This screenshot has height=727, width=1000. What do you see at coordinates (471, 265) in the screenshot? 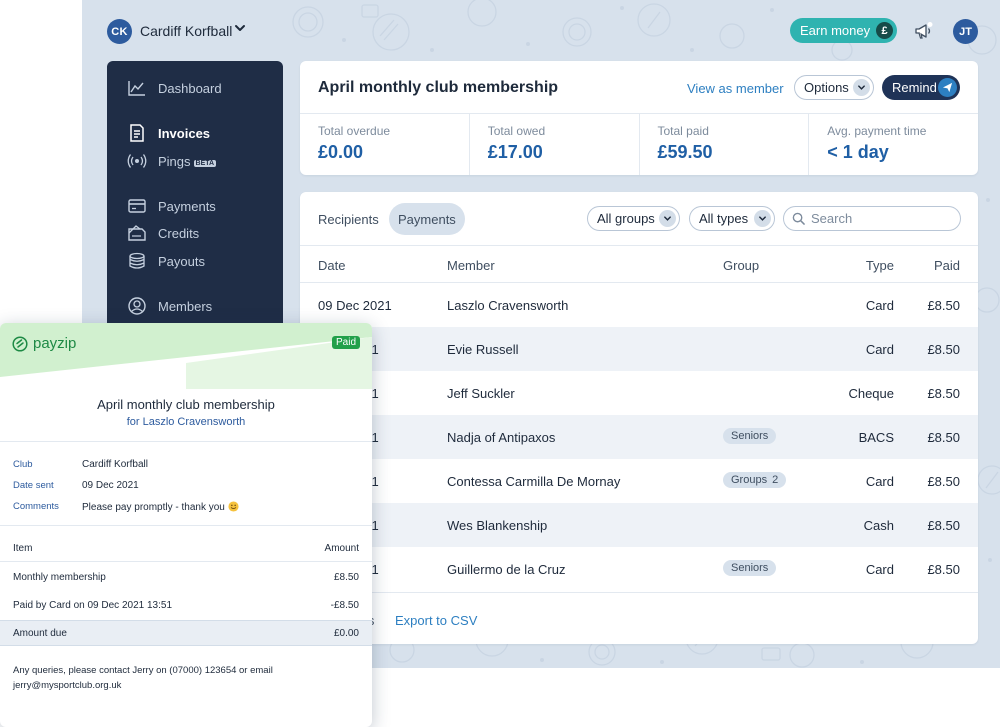
I see `column-header-member: Member` at bounding box center [471, 265].